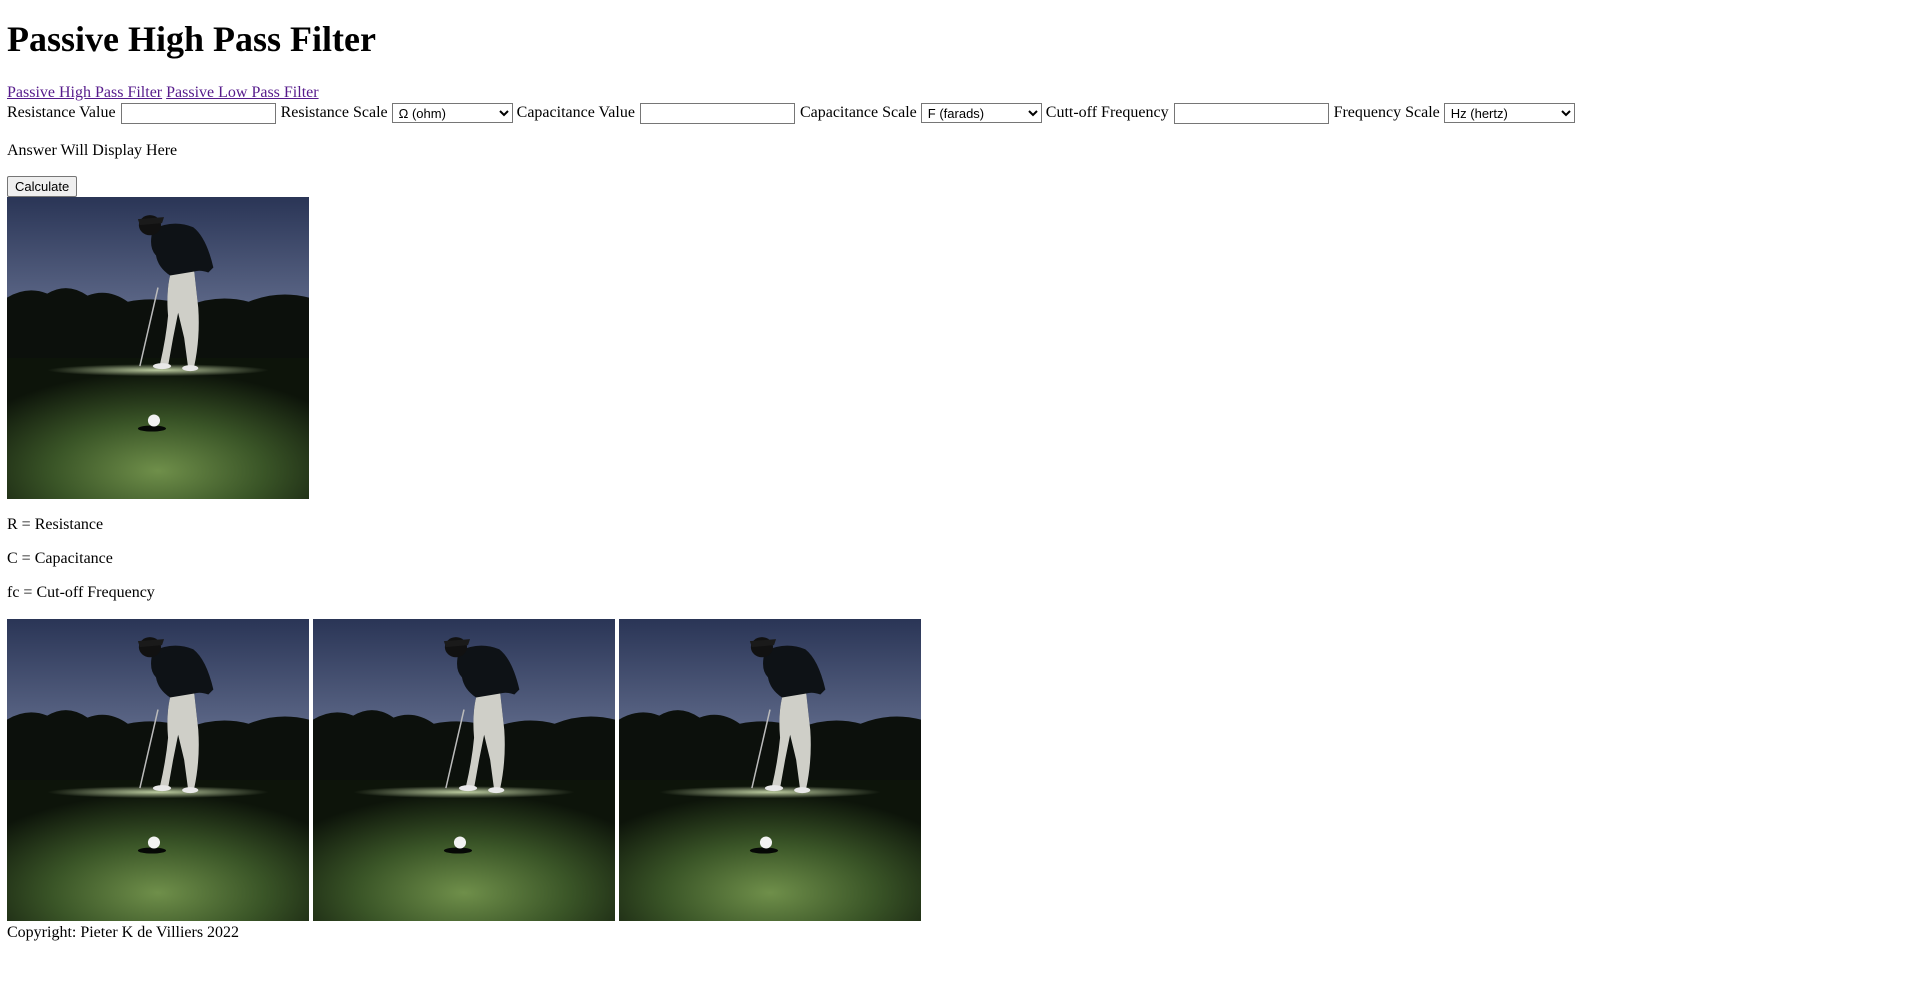  I want to click on nav-link-low-pass: Passive Low Pass Filter, so click(242, 92).